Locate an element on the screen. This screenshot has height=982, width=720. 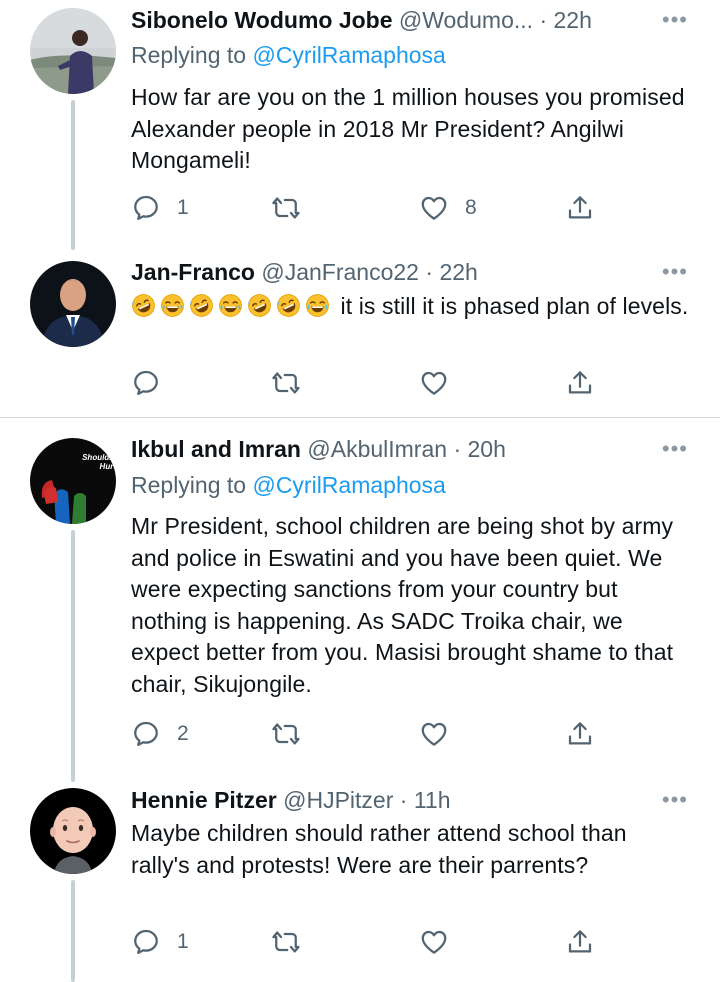
tweet-header: Hennie Pitzer @HJPitzer · 11h is located at coordinates (425, 800).